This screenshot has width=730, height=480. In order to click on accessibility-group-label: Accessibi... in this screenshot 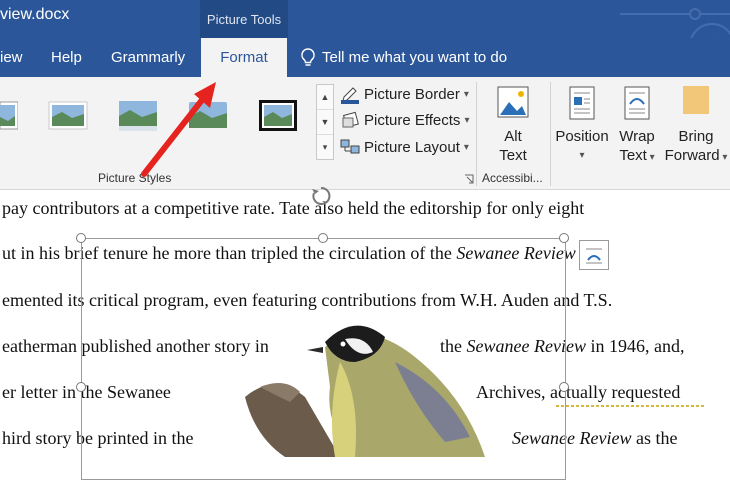, I will do `click(512, 178)`.